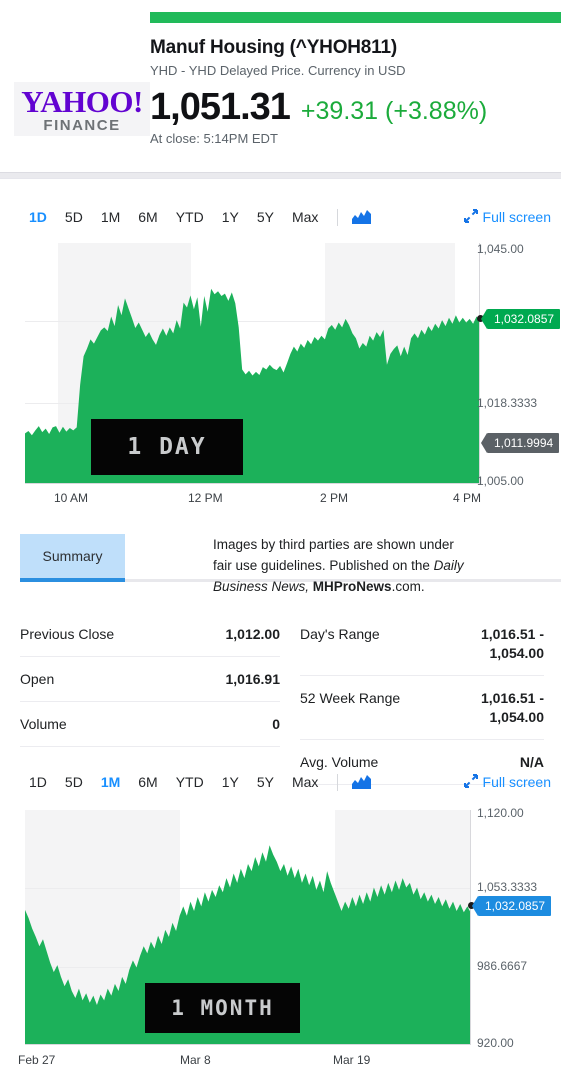  I want to click on stat-label-days-range: Day's Range, so click(340, 634).